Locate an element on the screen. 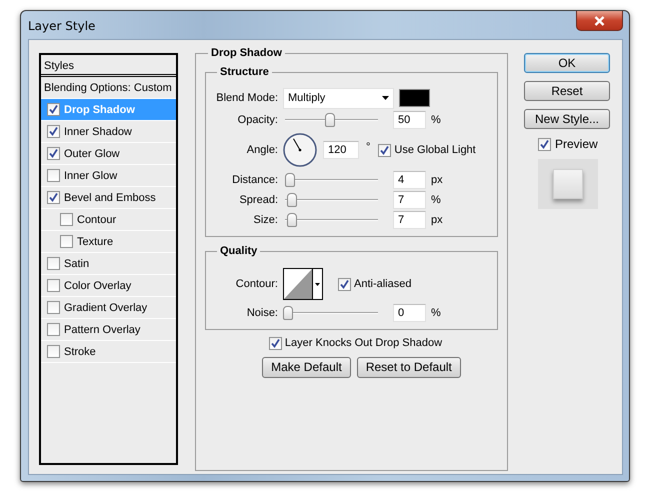  dialog-button: Reset is located at coordinates (567, 91).